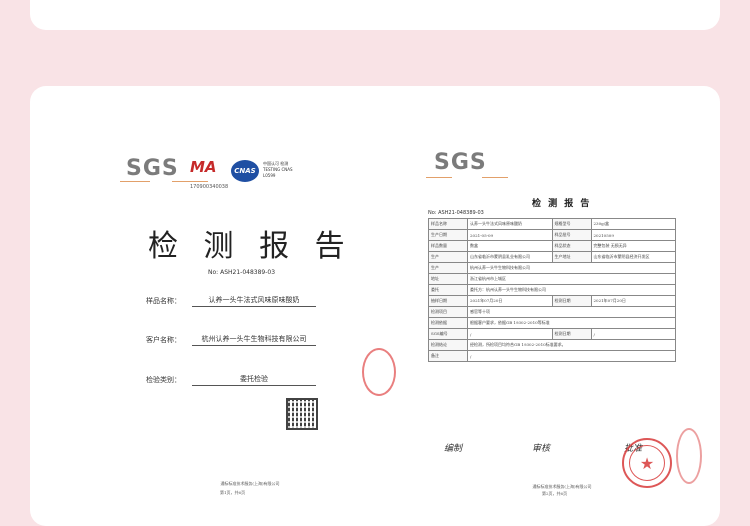  Describe the element at coordinates (448, 356) in the screenshot. I see `table-cell-label: 备注` at that location.